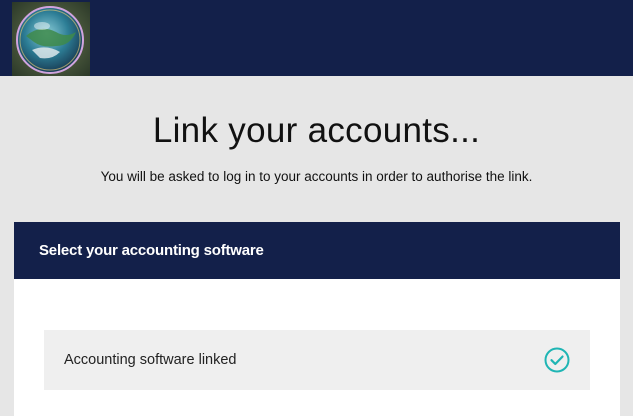 Image resolution: width=633 pixels, height=416 pixels. Describe the element at coordinates (150, 360) in the screenshot. I see `linked-option-label: Accounting software linked` at that location.